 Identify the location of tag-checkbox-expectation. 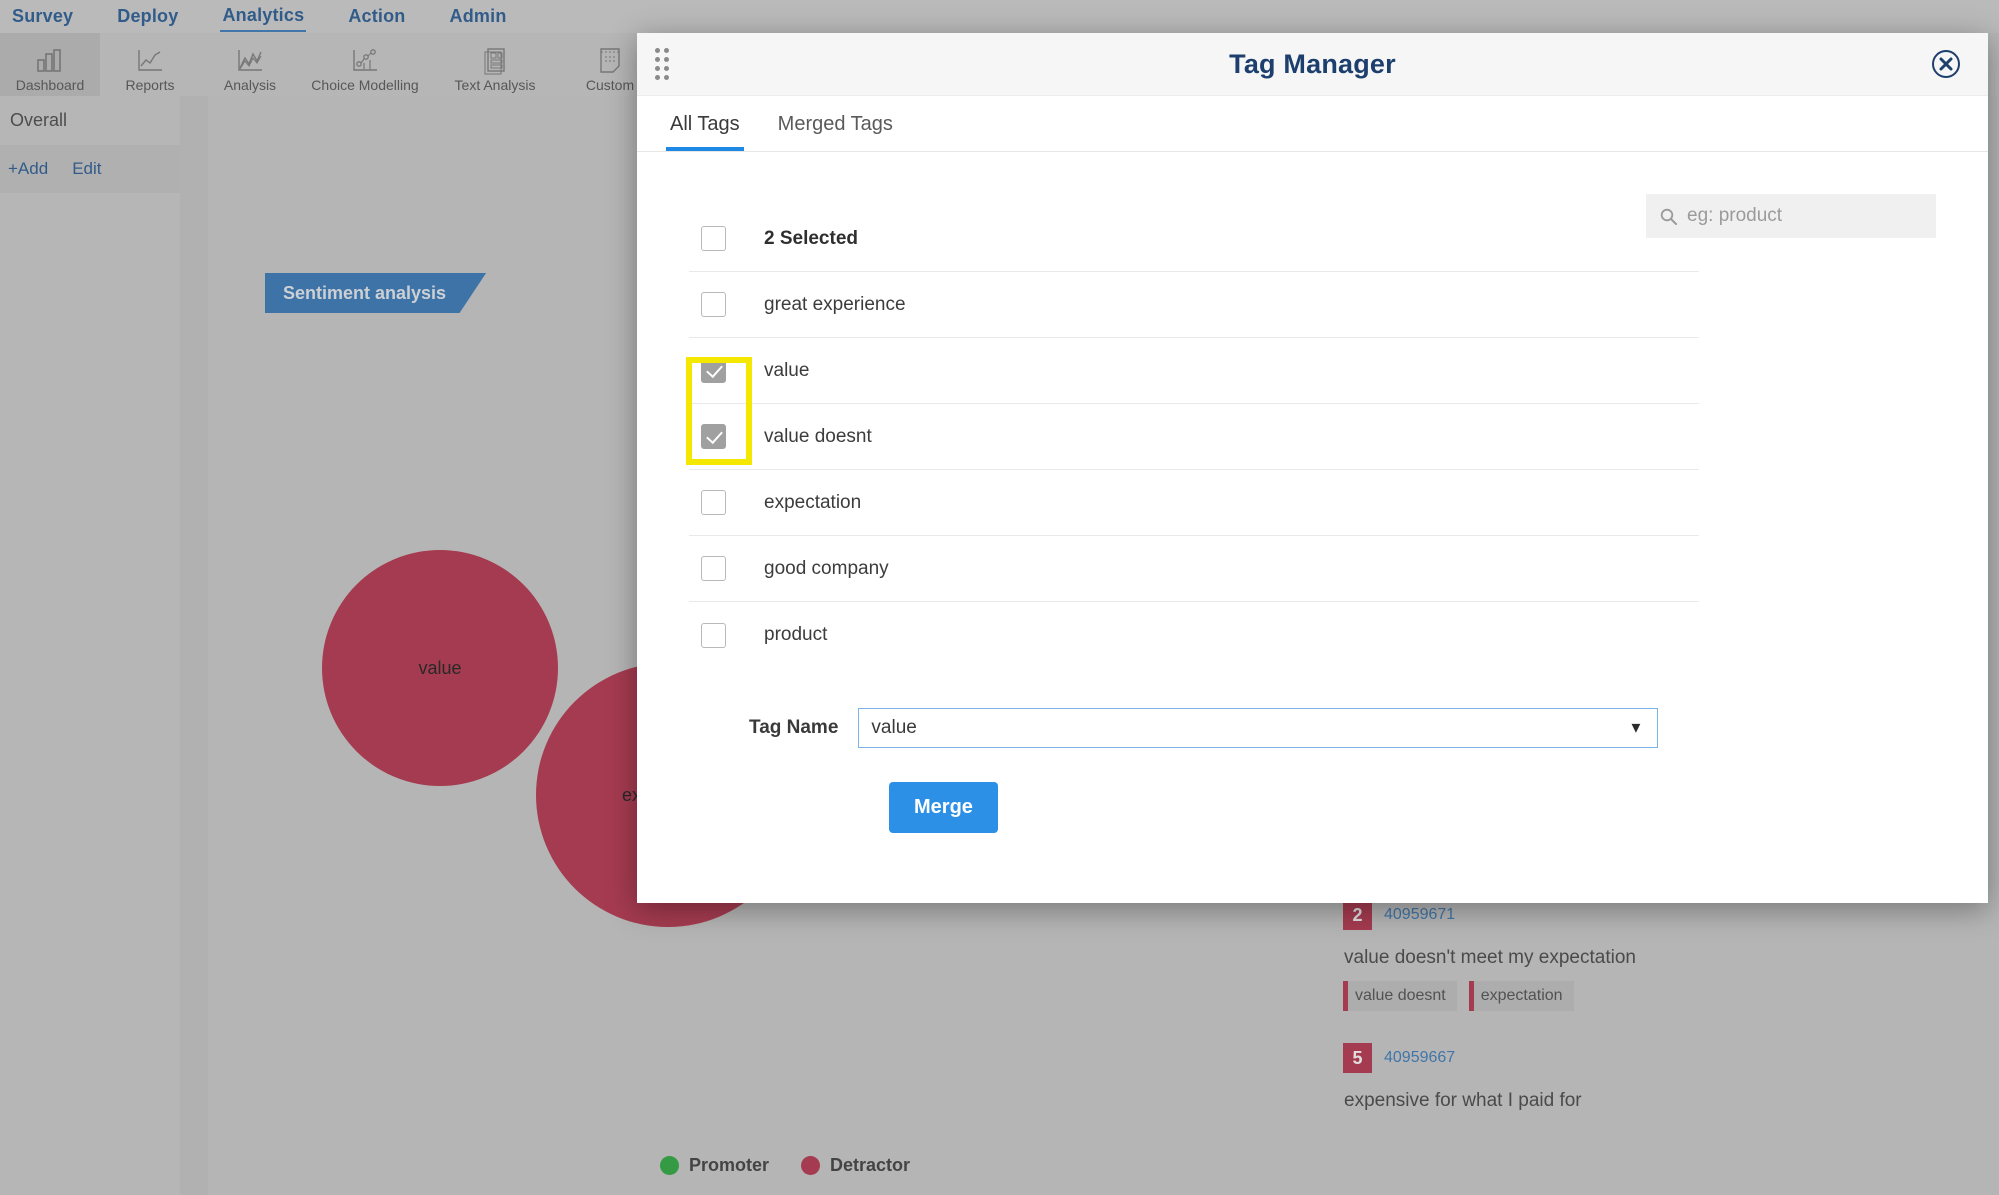
(713, 502).